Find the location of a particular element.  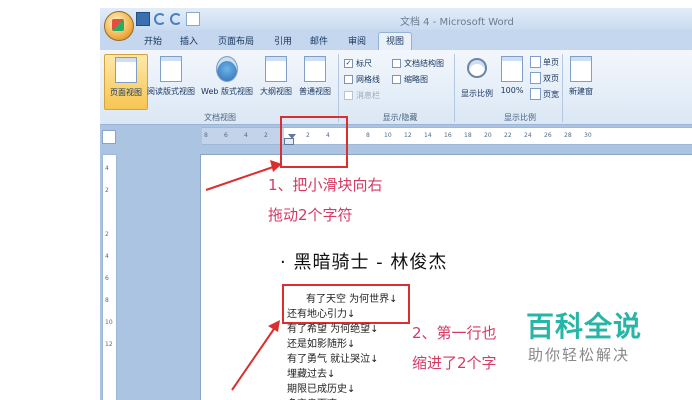

annotation-step2-line2: 缩进了2个字 is located at coordinates (454, 363).